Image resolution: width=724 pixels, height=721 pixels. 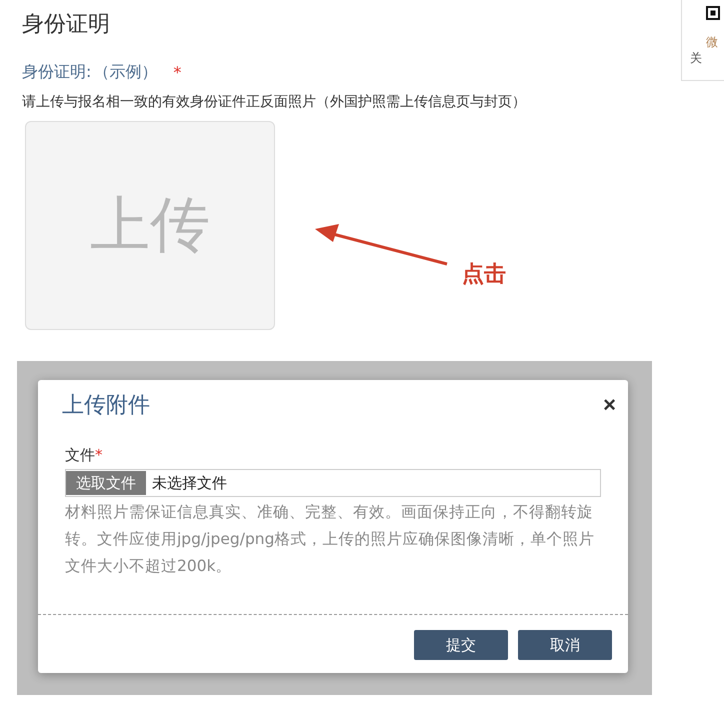 I want to click on file-label: 文件, so click(x=80, y=455).